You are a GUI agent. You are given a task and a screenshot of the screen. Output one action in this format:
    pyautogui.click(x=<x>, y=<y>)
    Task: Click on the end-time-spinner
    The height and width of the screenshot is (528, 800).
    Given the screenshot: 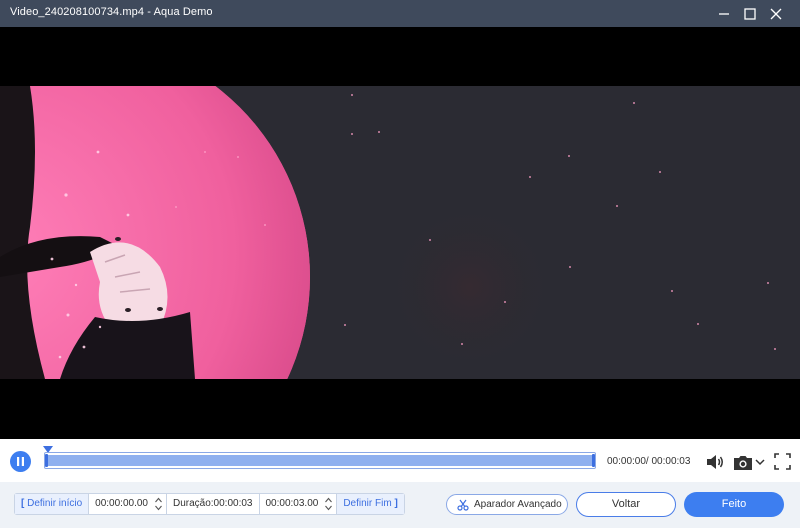 What is the action you would take?
    pyautogui.click(x=328, y=504)
    